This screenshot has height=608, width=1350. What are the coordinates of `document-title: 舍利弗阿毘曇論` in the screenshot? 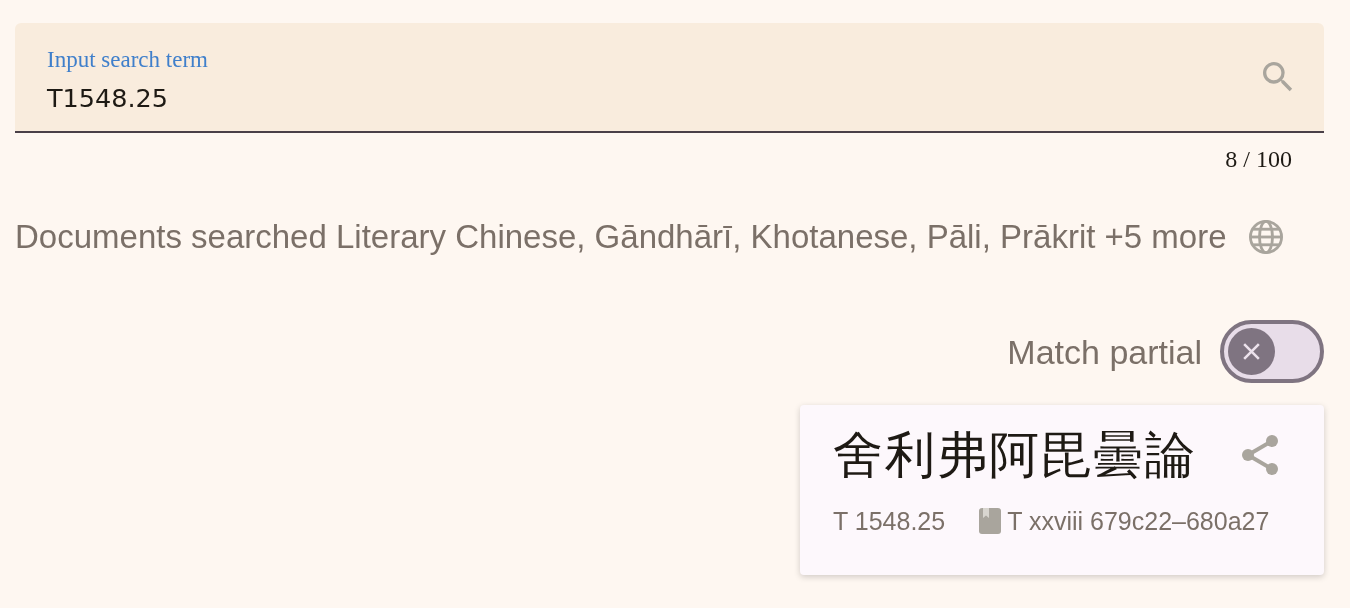 It's located at (1015, 455).